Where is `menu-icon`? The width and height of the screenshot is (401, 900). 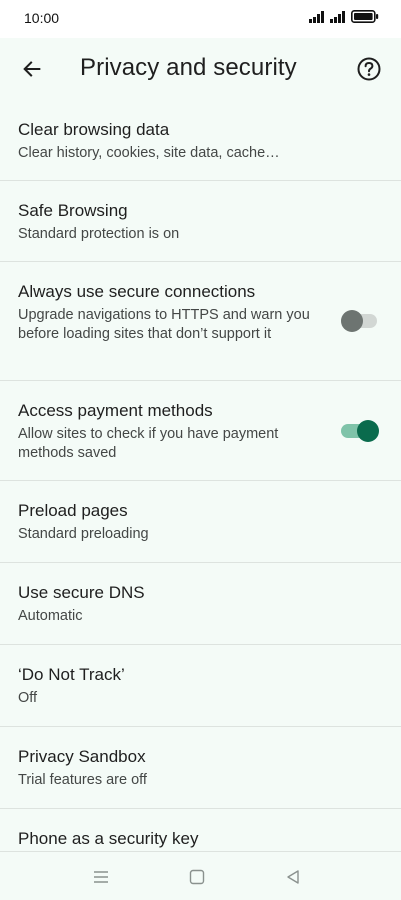 menu-icon is located at coordinates (101, 877).